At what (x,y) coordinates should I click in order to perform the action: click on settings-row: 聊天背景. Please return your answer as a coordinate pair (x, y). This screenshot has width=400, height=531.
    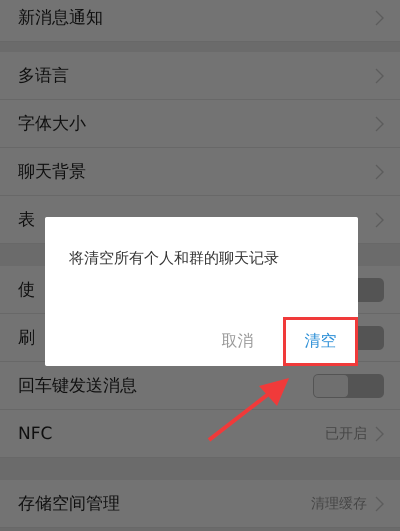
    Looking at the image, I should click on (200, 172).